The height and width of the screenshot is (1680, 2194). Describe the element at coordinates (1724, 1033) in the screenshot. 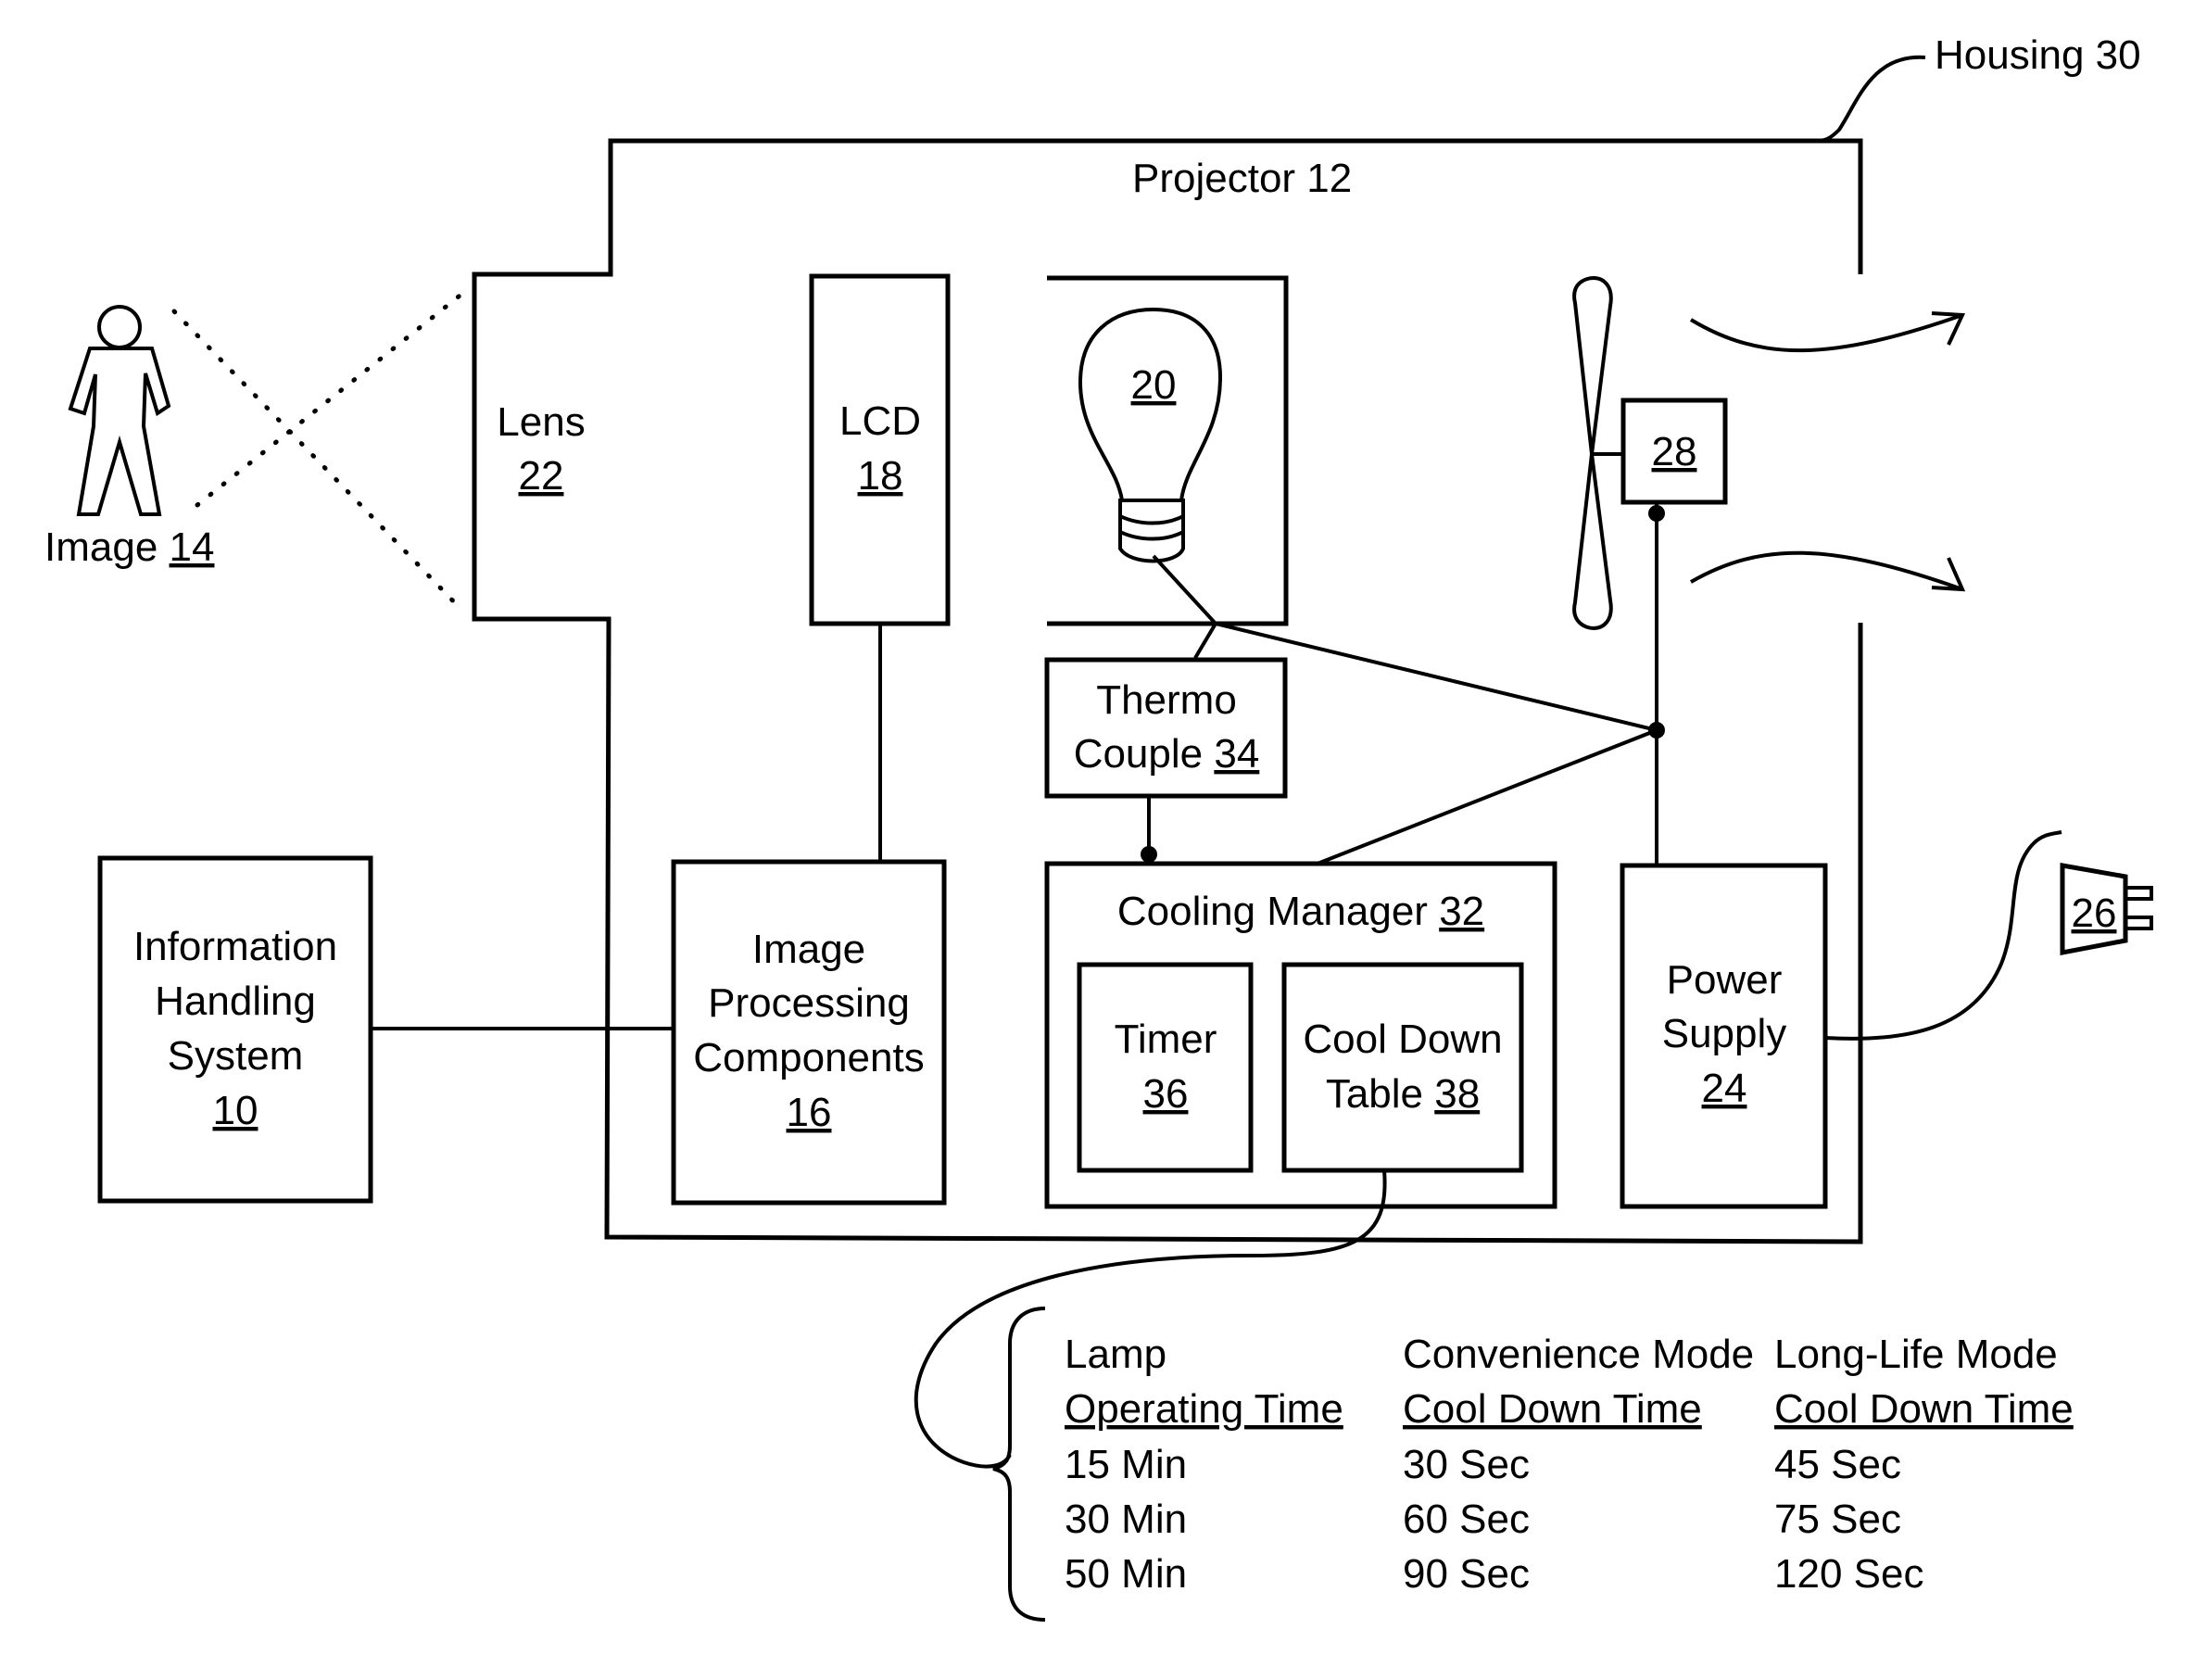

I see `power-supply-label-2: Supply` at that location.